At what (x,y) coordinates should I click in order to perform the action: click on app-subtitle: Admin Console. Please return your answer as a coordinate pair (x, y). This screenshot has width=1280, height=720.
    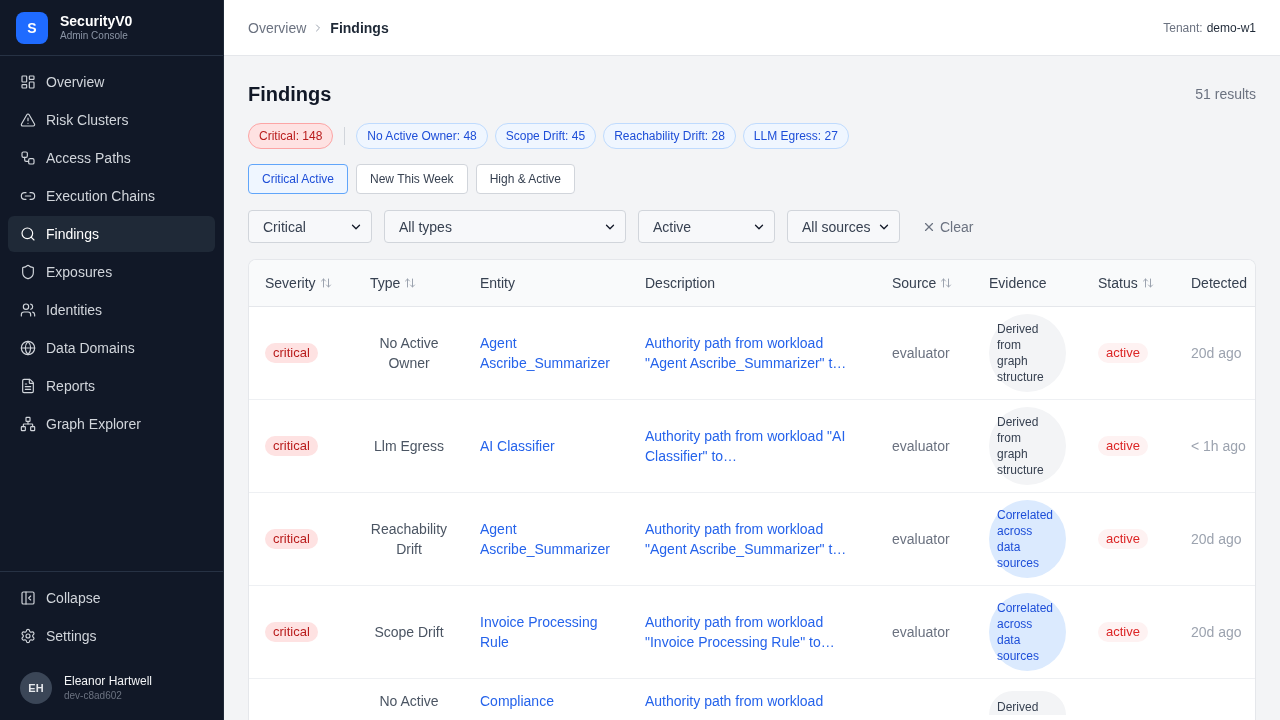
    Looking at the image, I should click on (94, 36).